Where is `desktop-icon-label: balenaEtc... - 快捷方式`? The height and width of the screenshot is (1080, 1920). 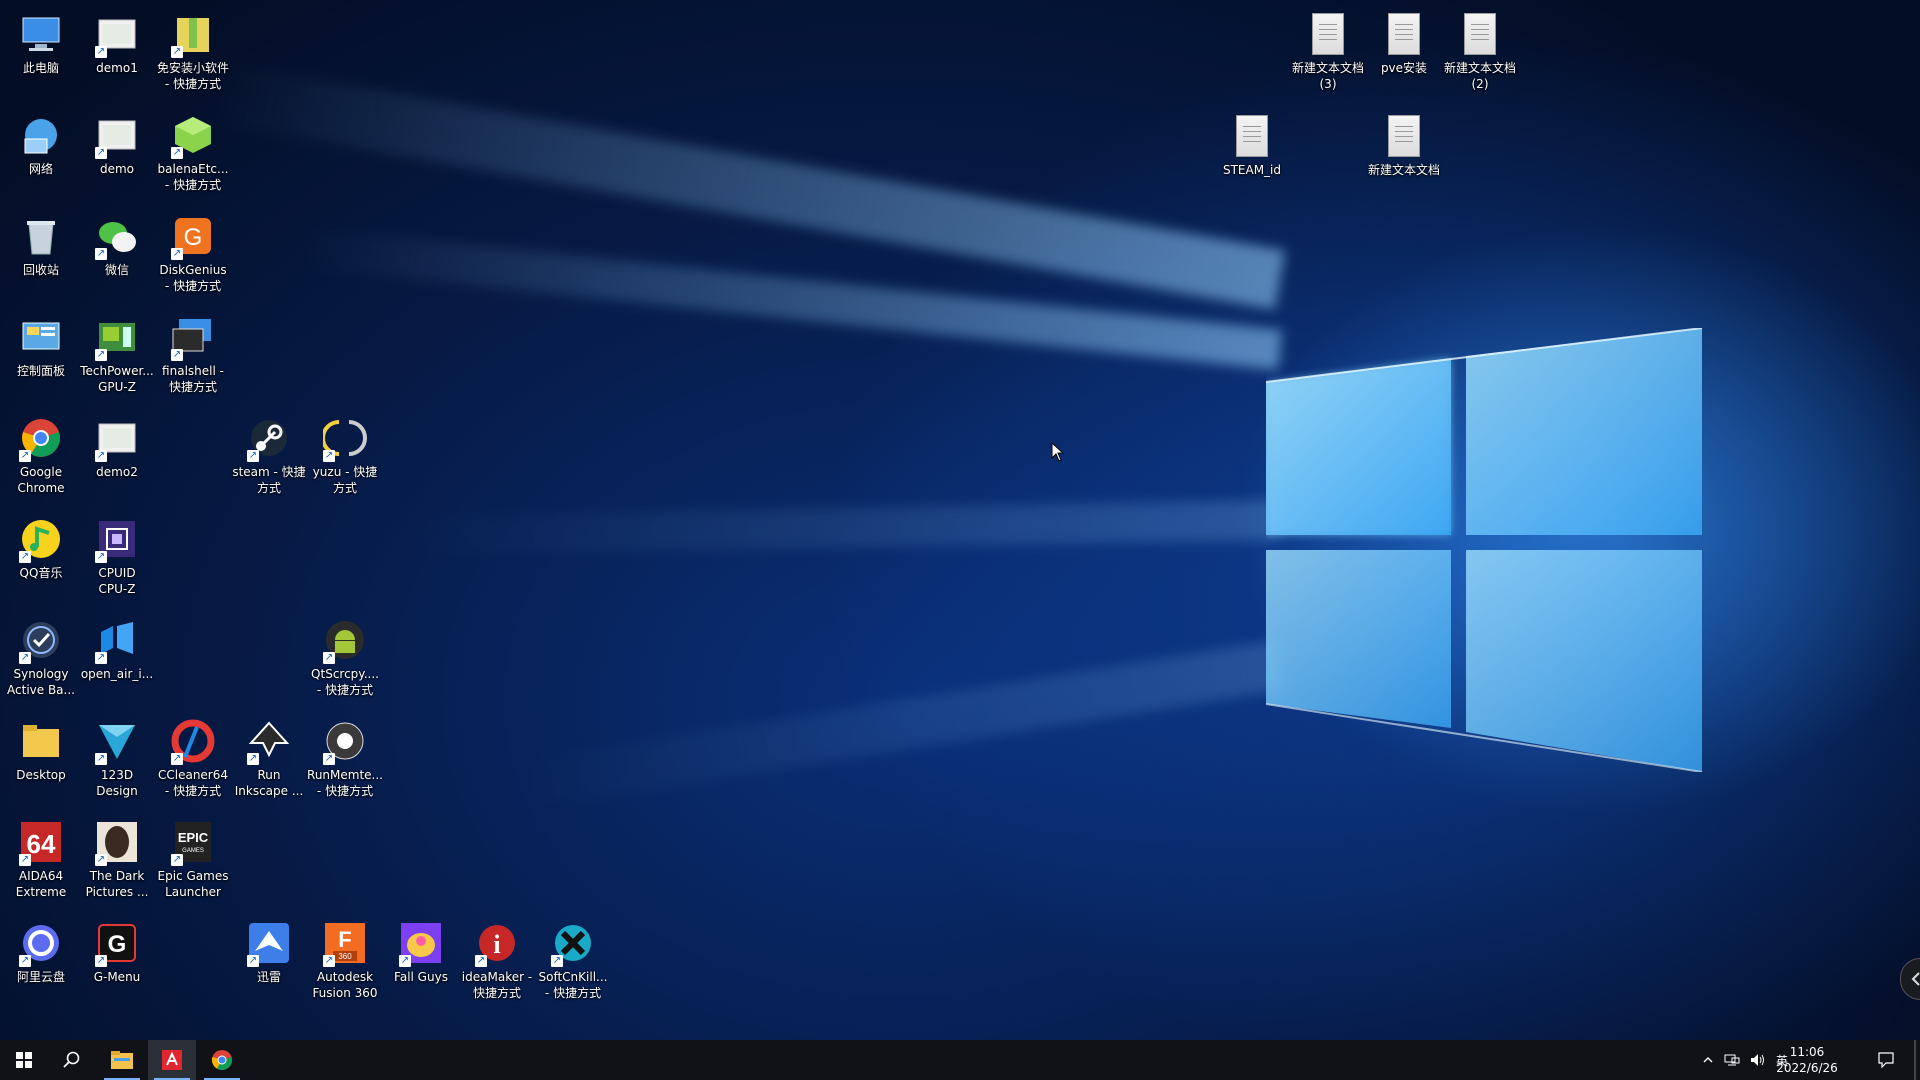 desktop-icon-label: balenaEtc... - 快捷方式 is located at coordinates (193, 177).